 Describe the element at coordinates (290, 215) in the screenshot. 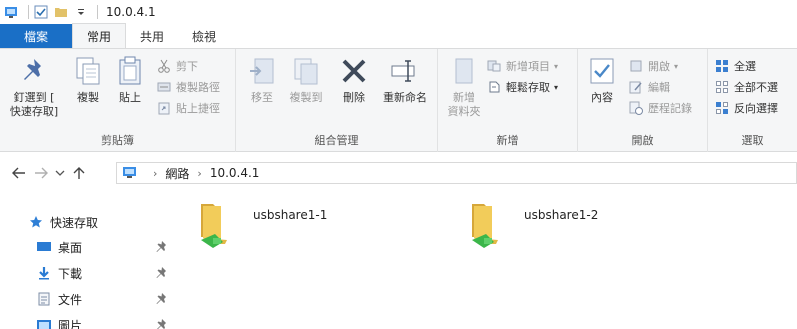

I see `share-item-name: usbshare1-1` at that location.